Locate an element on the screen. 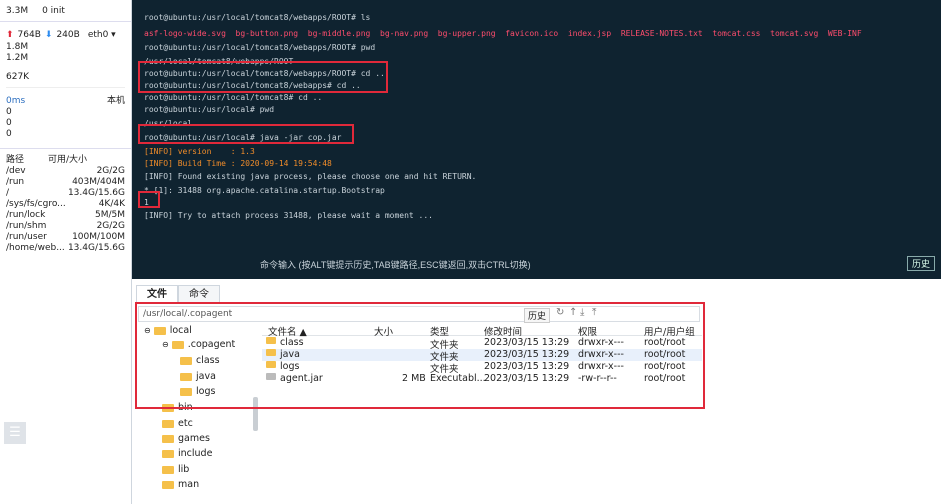 The width and height of the screenshot is (941, 504). disk-size: 100M/100M is located at coordinates (98, 237).